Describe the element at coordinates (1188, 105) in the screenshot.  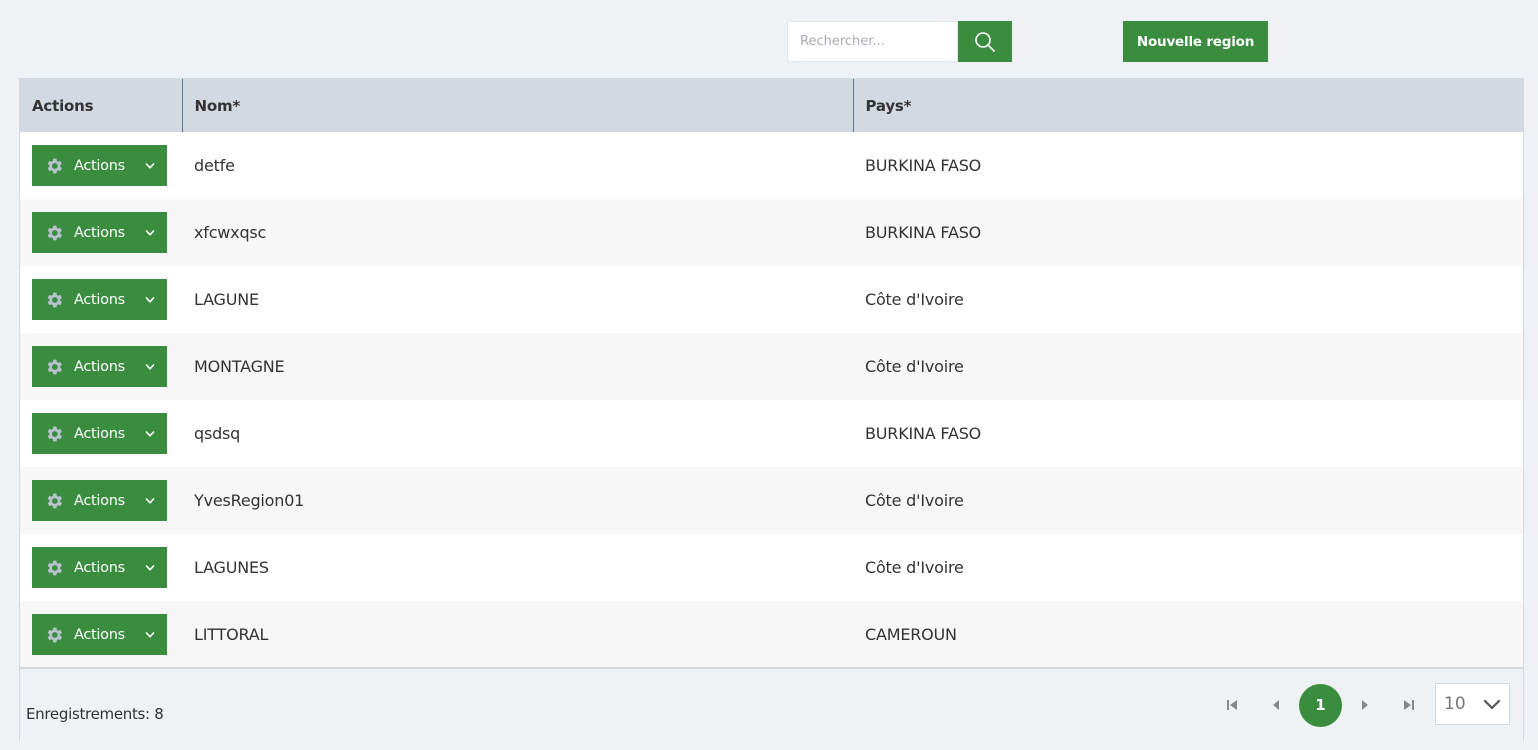
I see `header-pays: Pays*` at that location.